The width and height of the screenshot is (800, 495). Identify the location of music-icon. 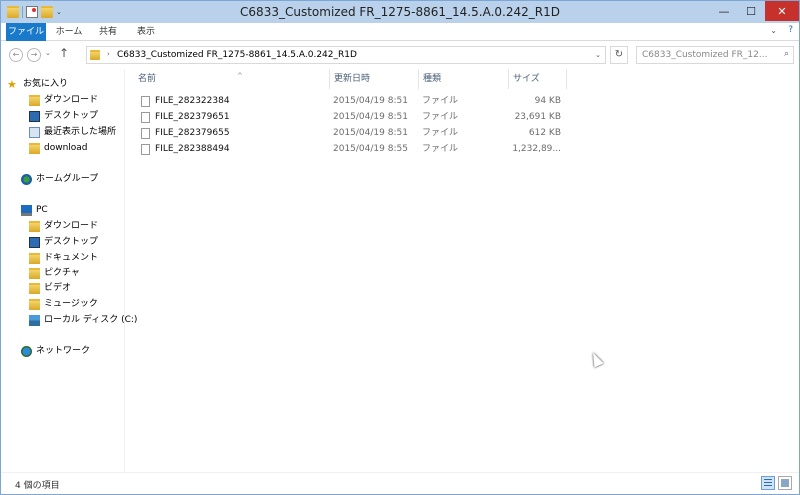
(34, 304).